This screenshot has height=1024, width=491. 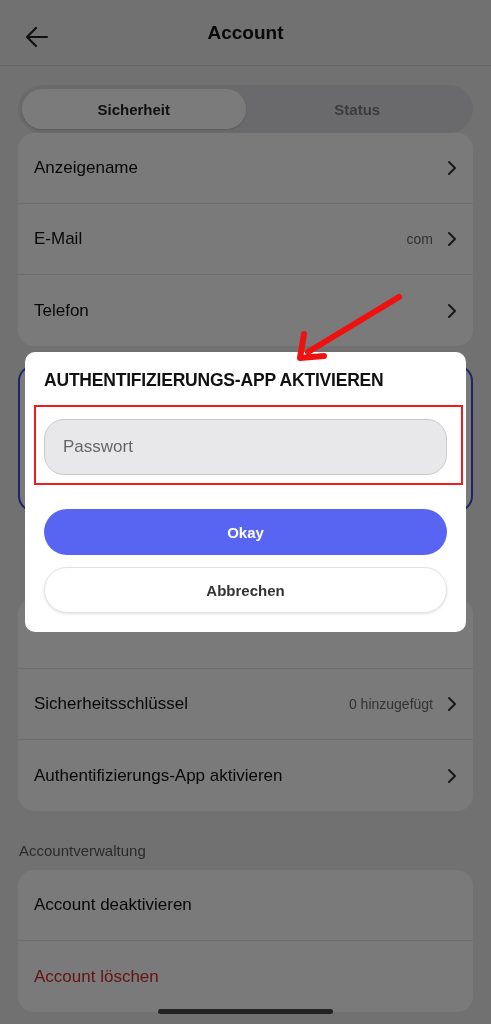 I want to click on dialog-title: AUTHENTIFIZIERUNGS-APP AKTIVIEREN, so click(x=214, y=381).